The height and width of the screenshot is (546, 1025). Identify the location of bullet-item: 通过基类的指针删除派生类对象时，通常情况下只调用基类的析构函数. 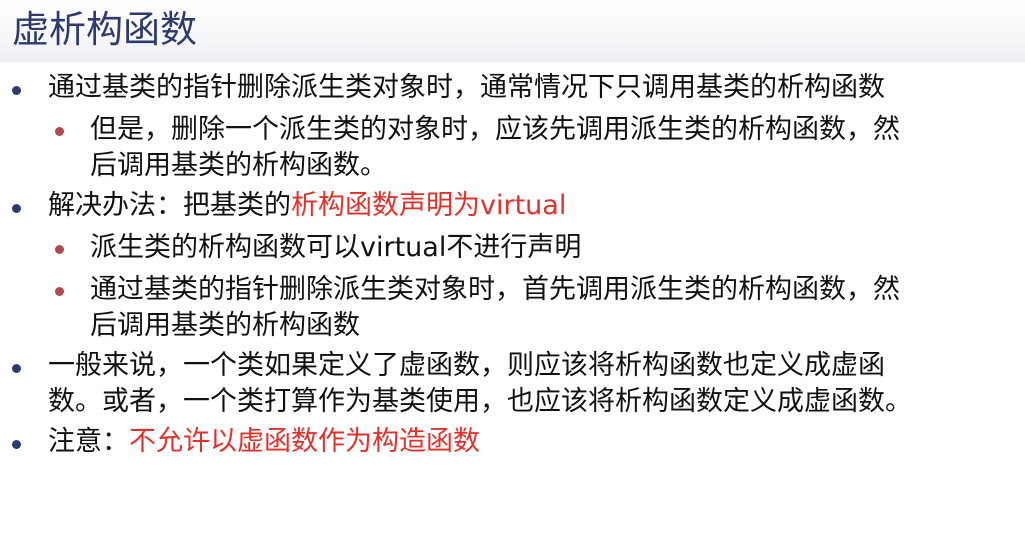
(512, 88).